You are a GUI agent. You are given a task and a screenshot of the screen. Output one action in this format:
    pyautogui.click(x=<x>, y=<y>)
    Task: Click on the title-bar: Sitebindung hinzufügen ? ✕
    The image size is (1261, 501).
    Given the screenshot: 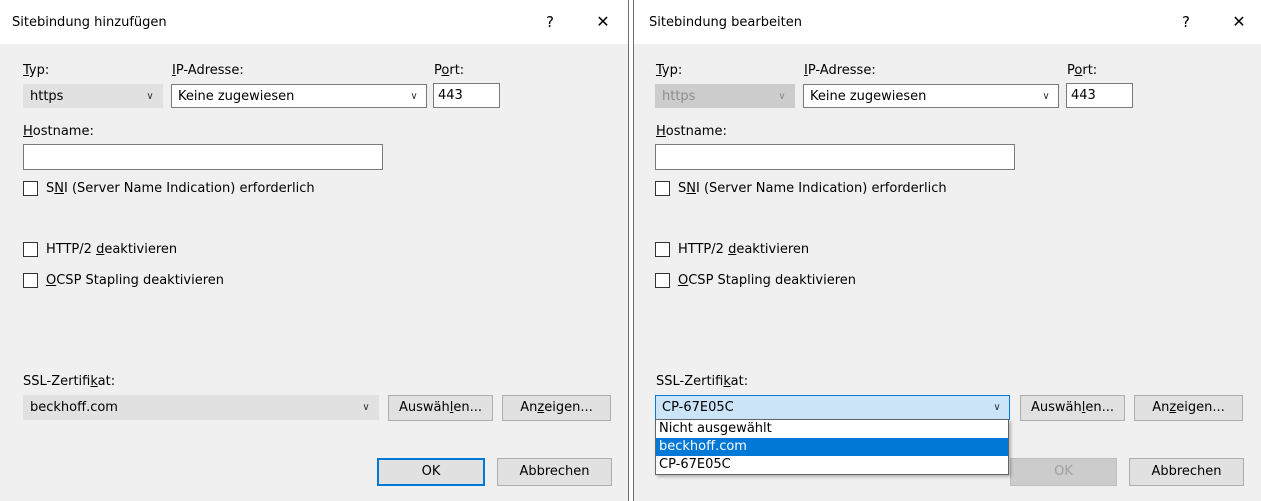 What is the action you would take?
    pyautogui.click(x=314, y=22)
    